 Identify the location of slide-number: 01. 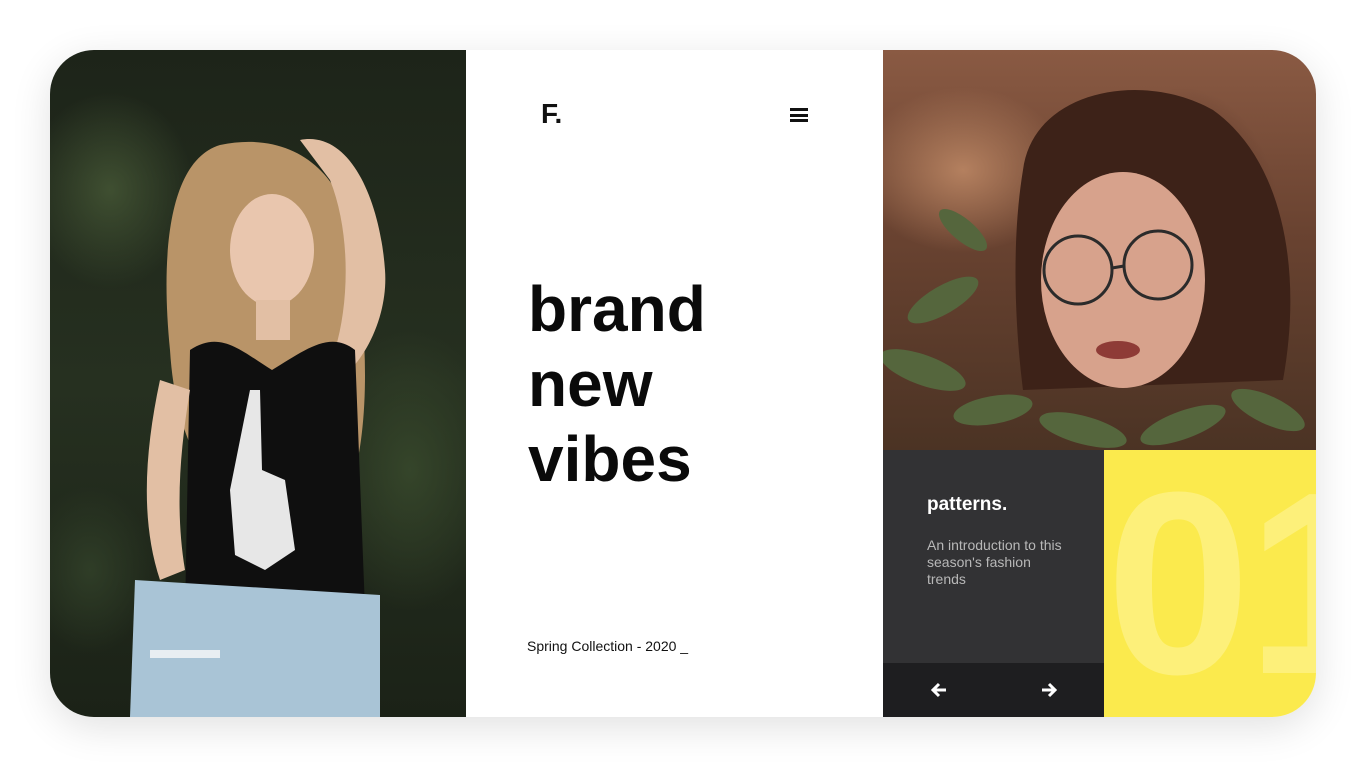
(1211, 583).